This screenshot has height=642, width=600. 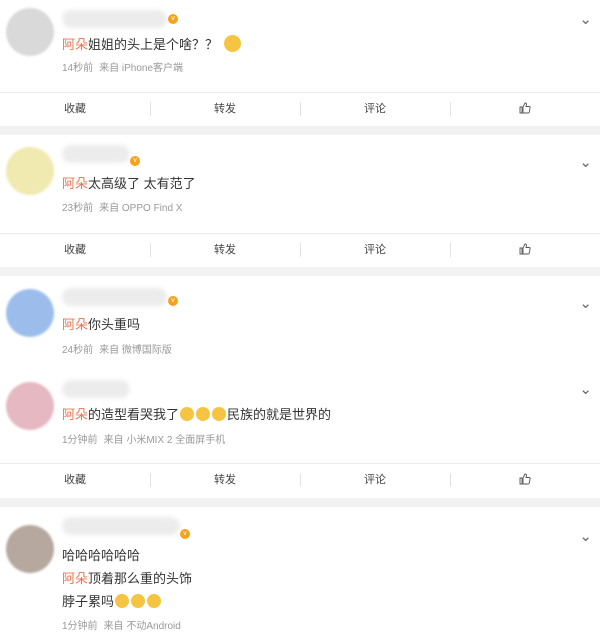 I want to click on source: 来自 不动Android, so click(x=142, y=626).